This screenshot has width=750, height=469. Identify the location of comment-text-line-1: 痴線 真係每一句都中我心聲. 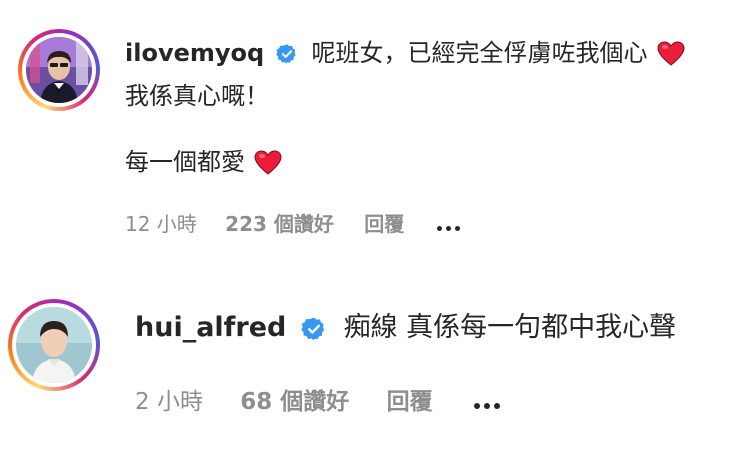
(510, 327).